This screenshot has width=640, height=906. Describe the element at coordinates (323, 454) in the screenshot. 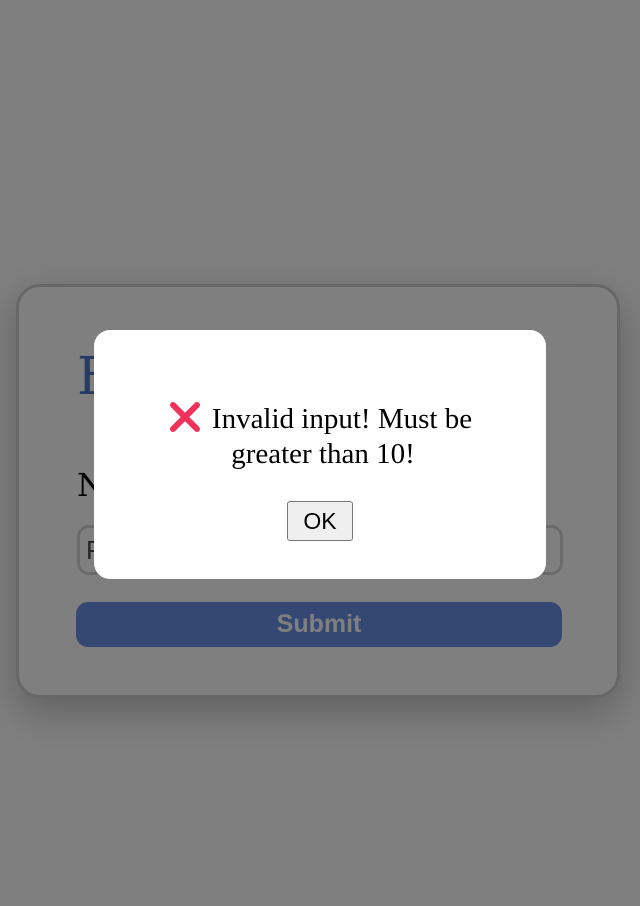

I see `dialog-message-line2: greater than 10!` at that location.